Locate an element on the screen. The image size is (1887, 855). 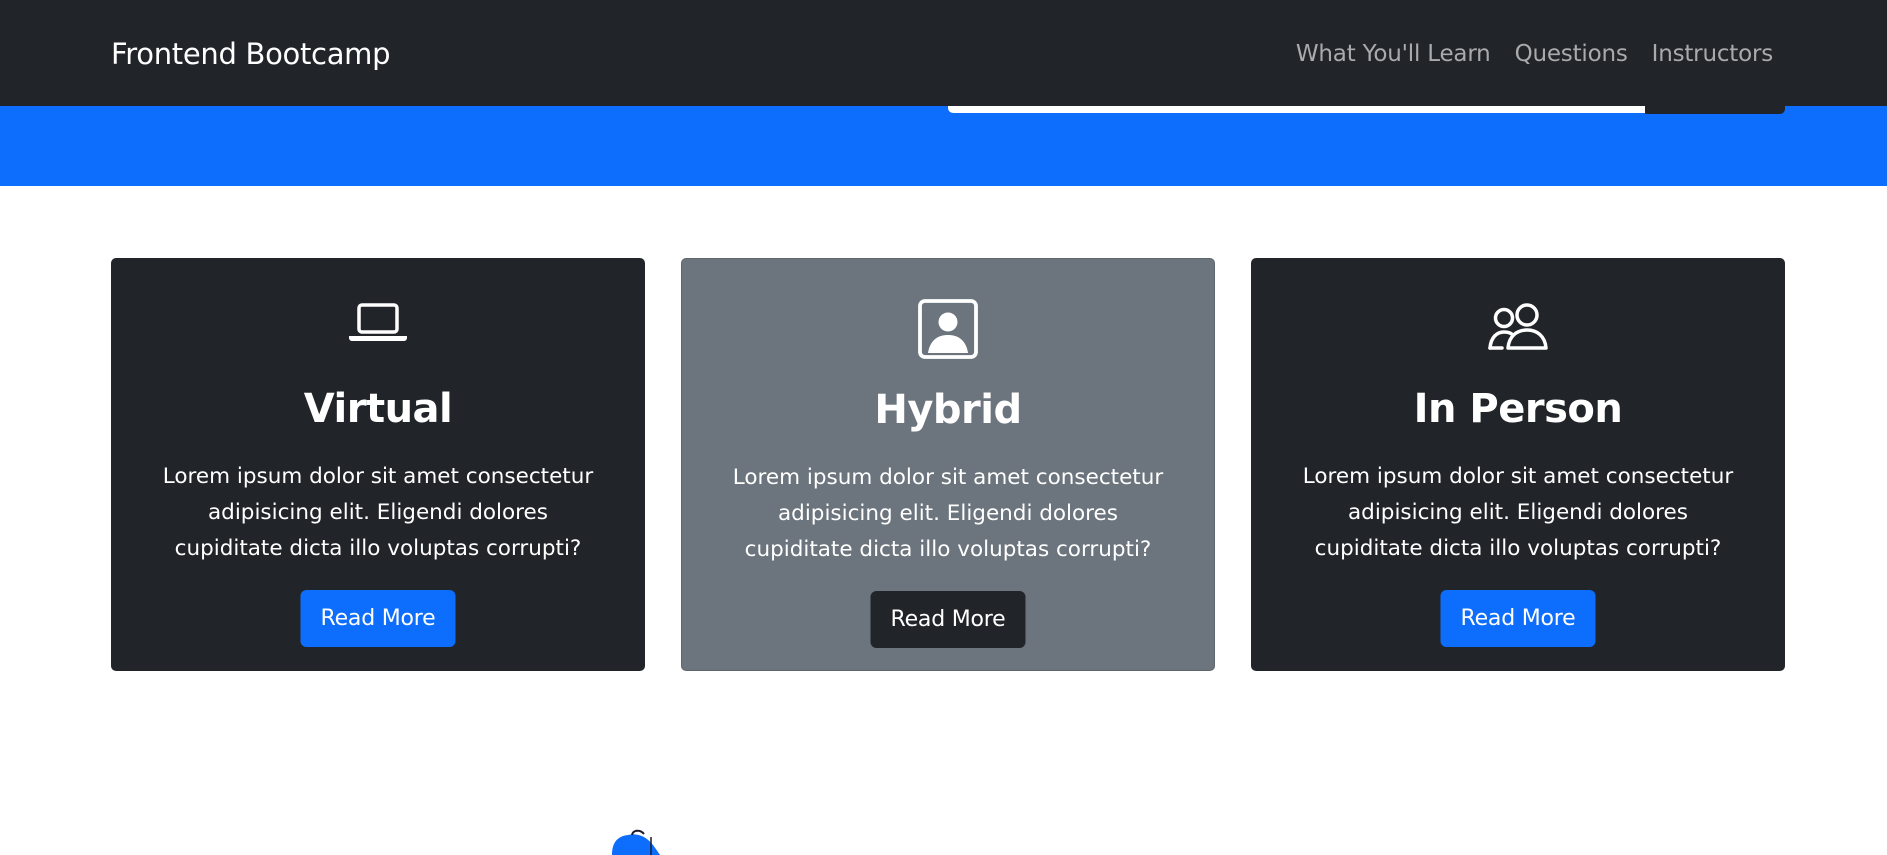
laptop-icon is located at coordinates (378, 322).